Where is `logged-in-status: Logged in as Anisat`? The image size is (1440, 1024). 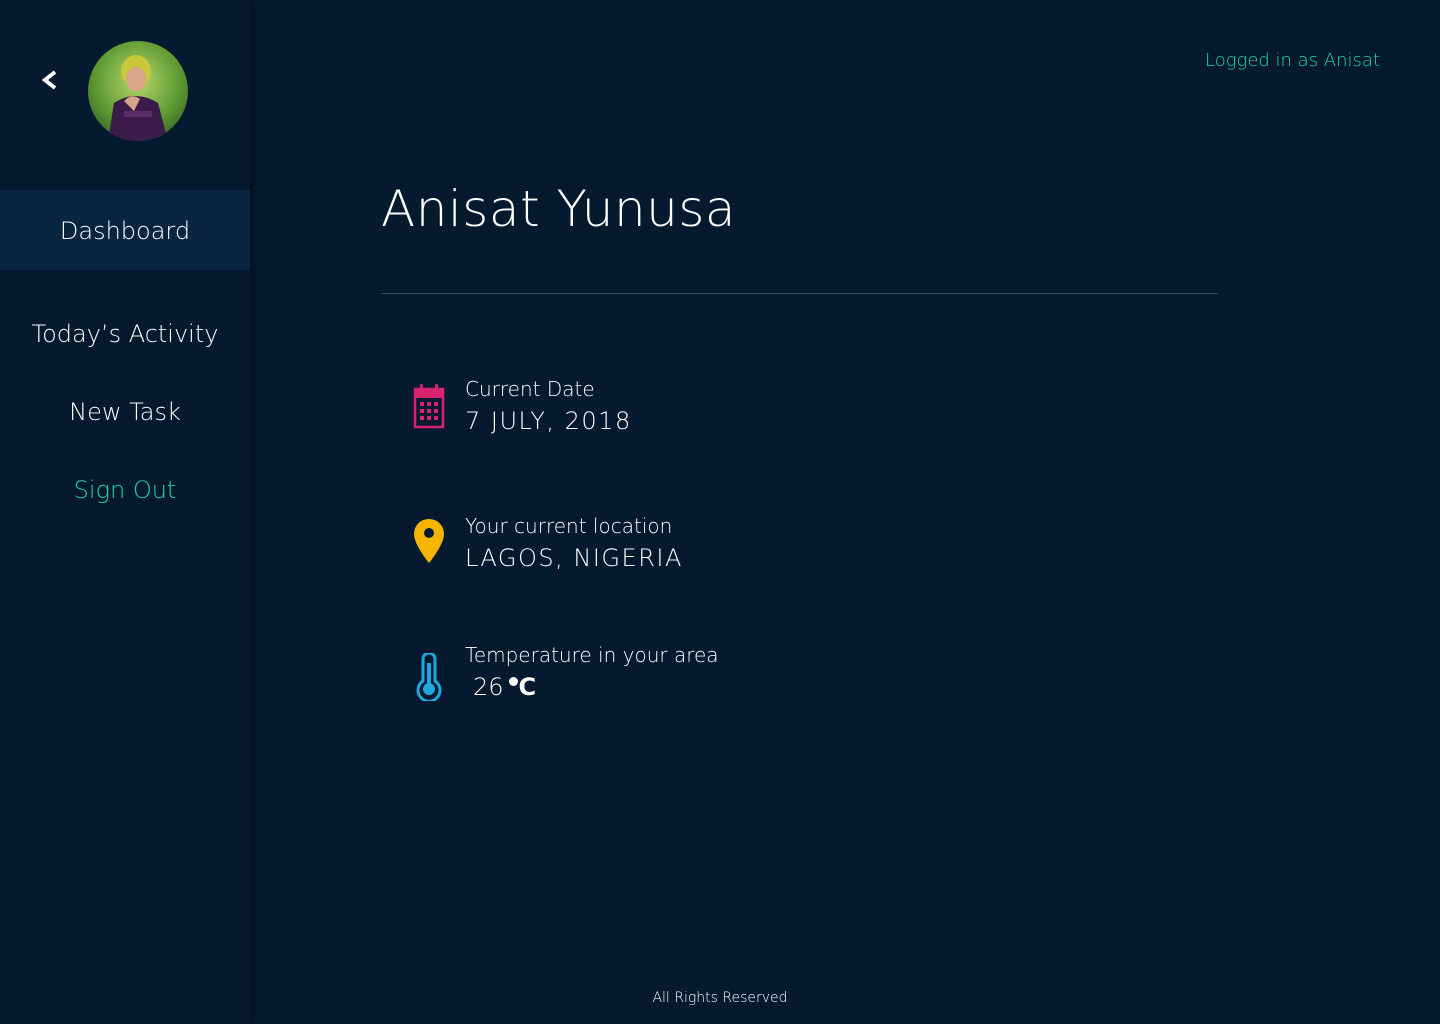
logged-in-status: Logged in as Anisat is located at coordinates (1292, 60).